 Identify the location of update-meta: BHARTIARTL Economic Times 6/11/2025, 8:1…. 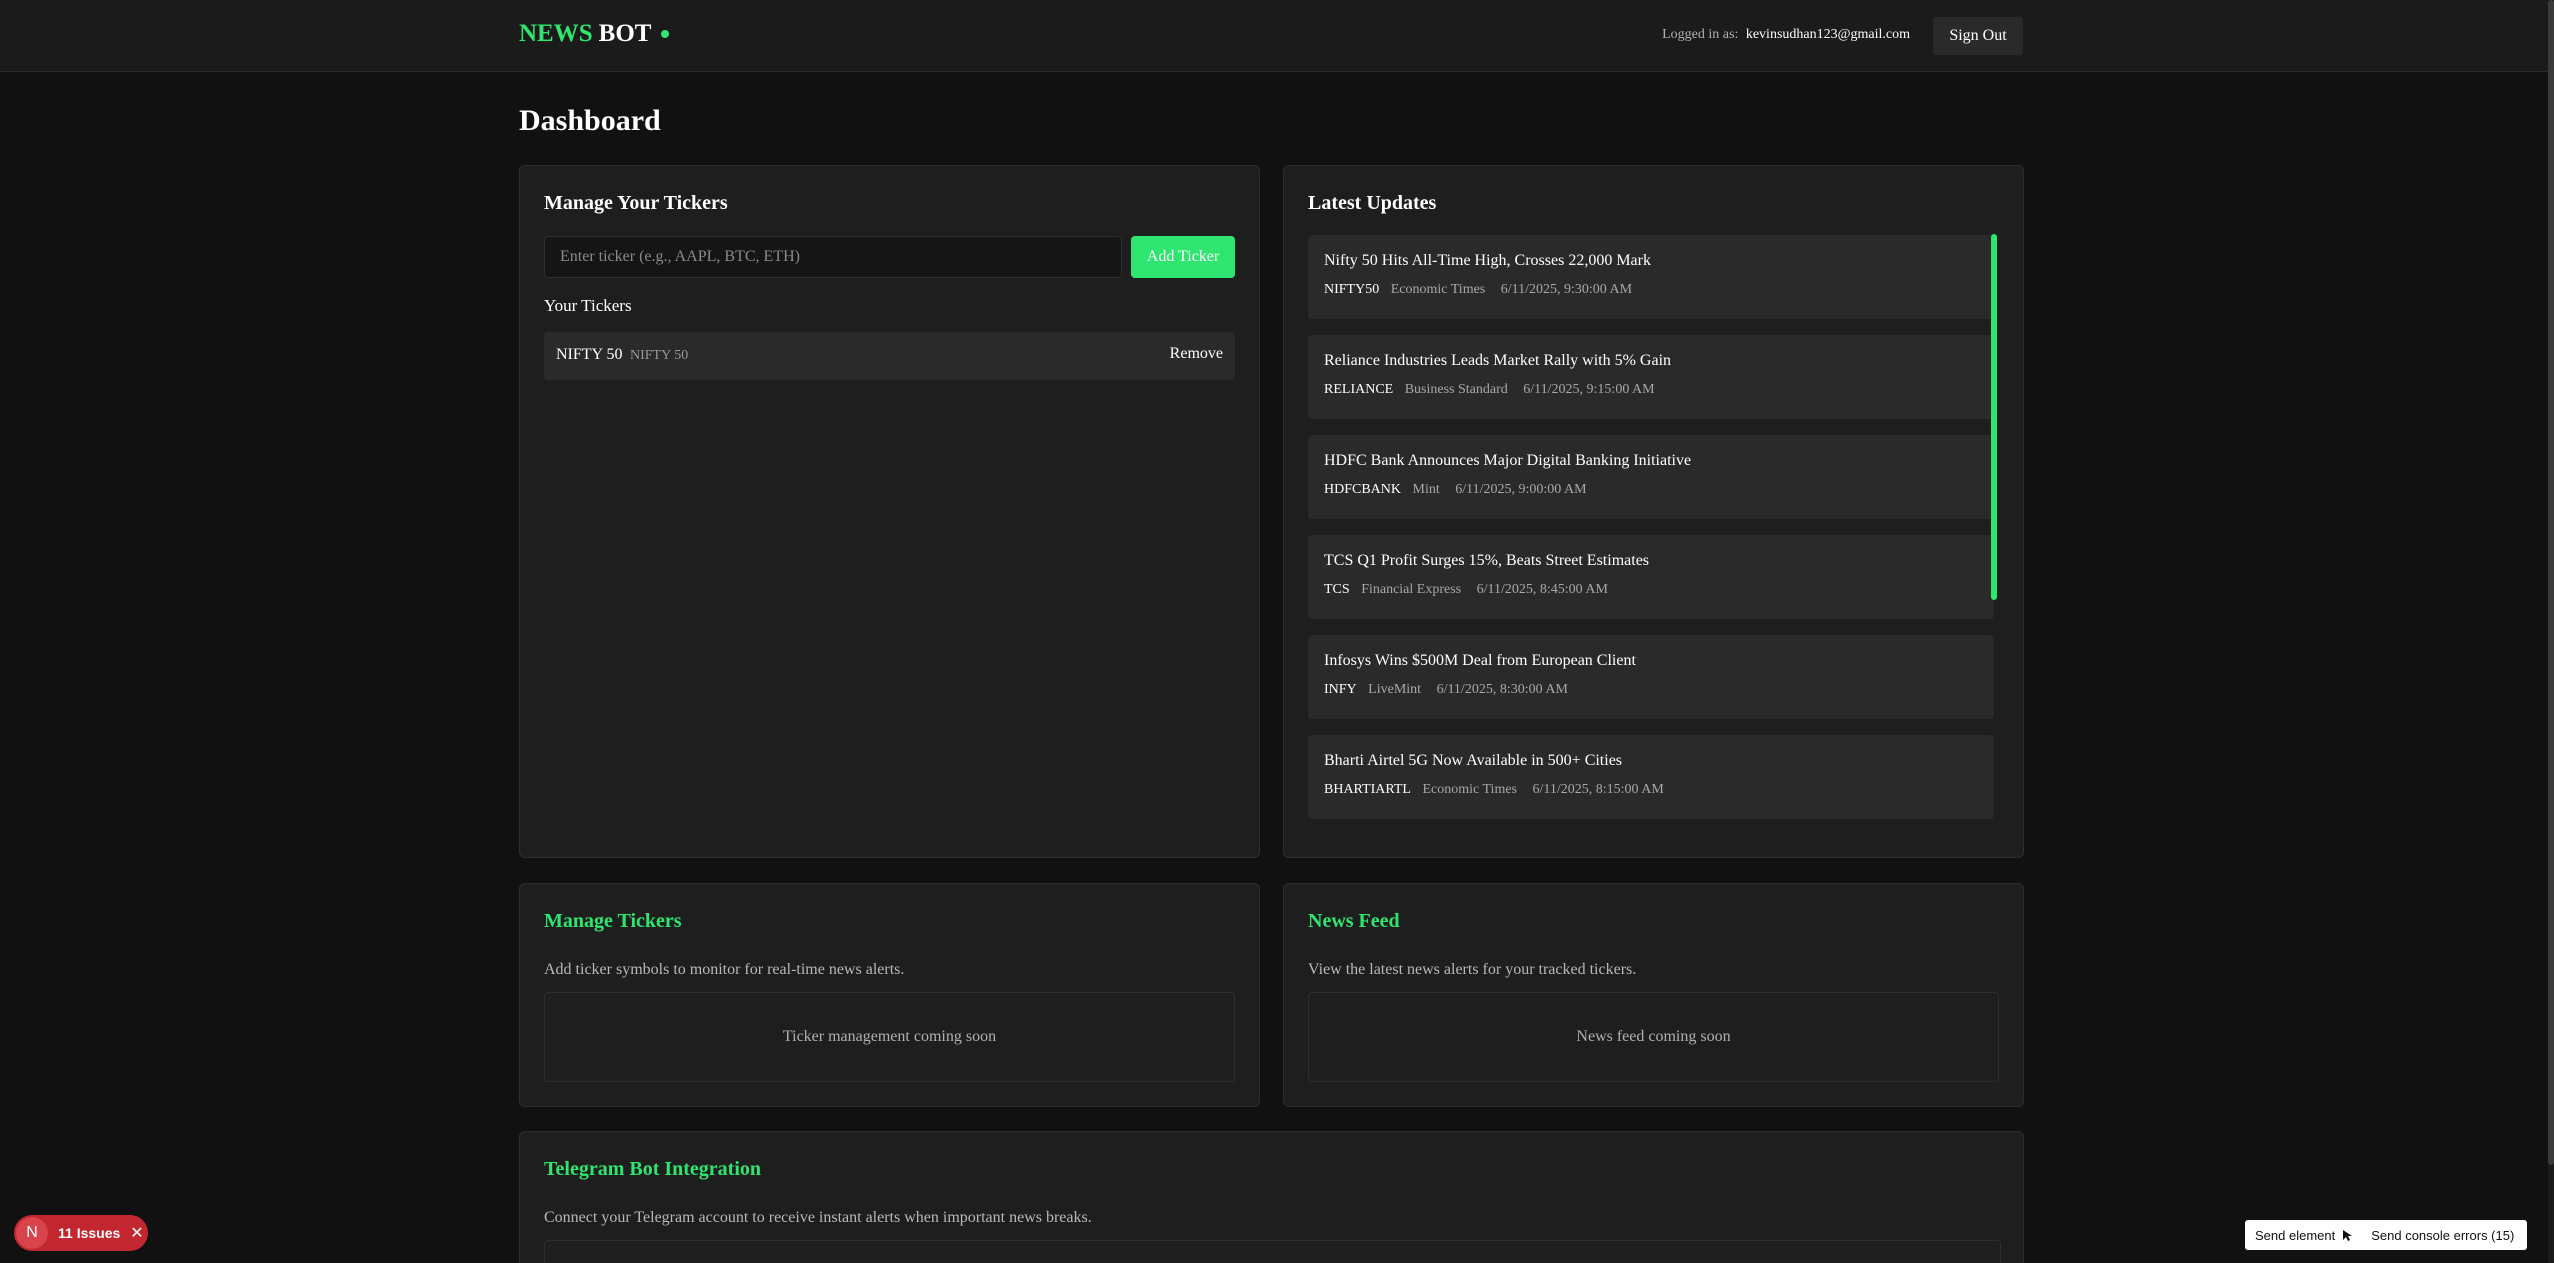
(1494, 790).